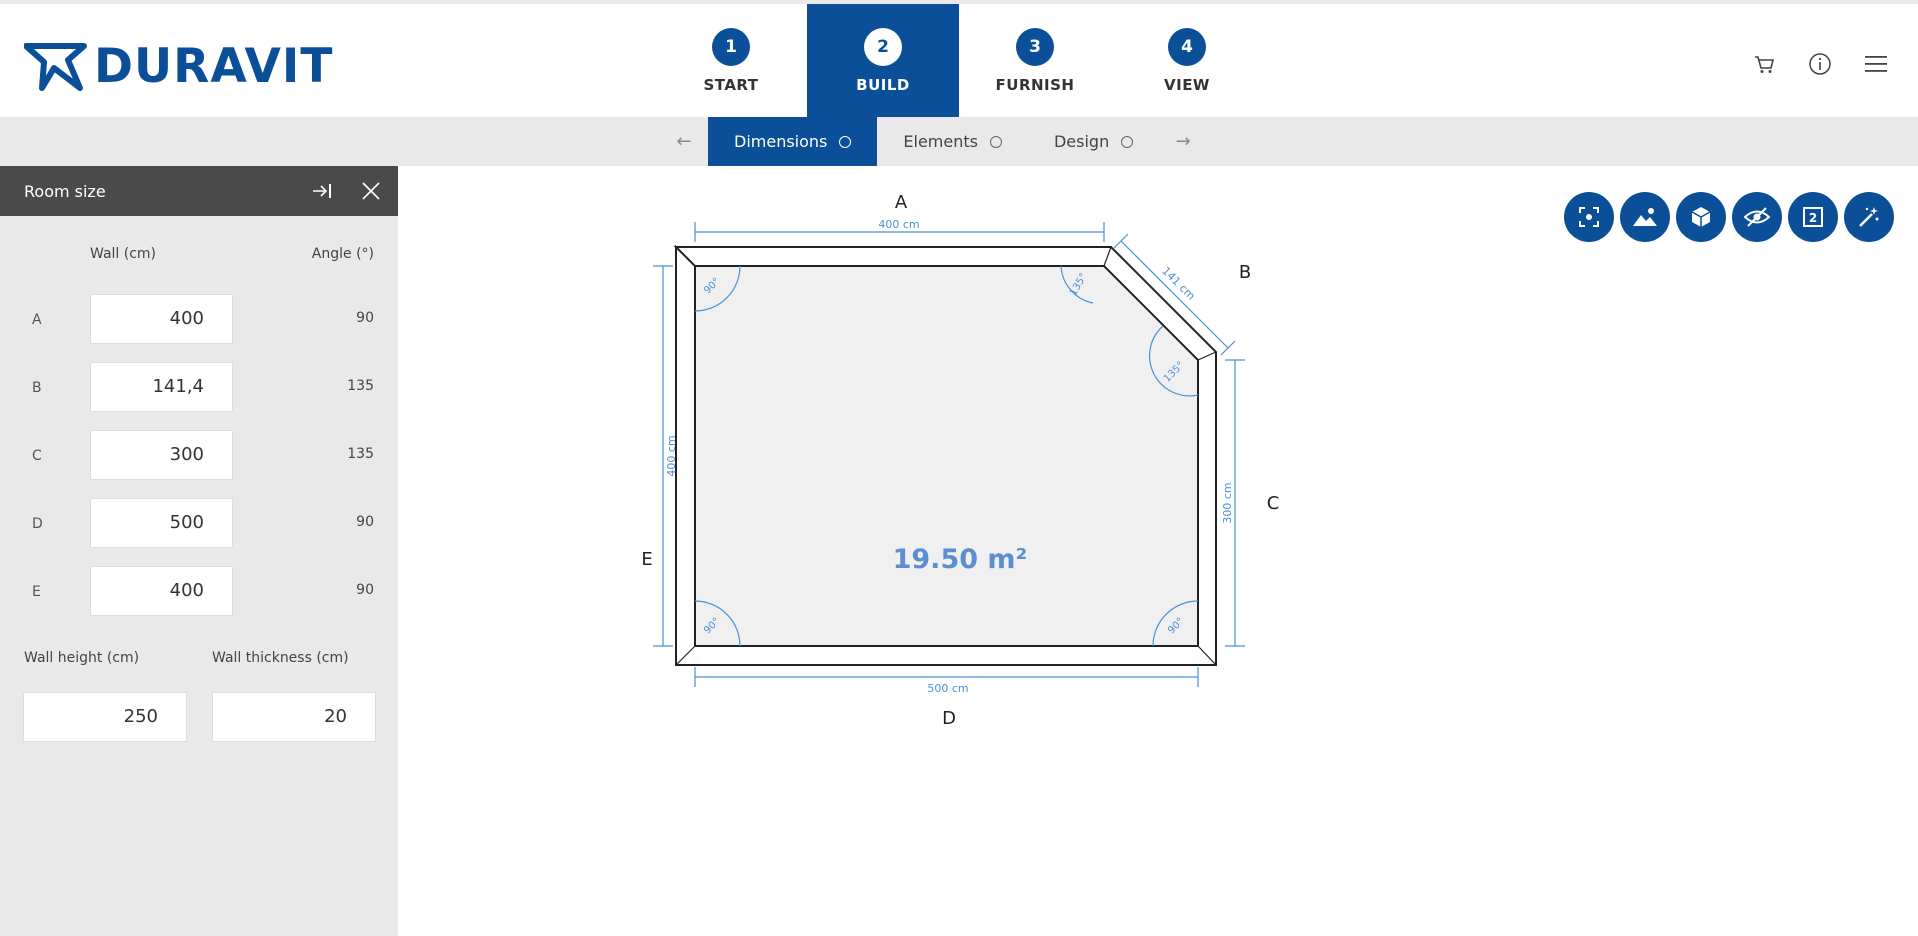 The width and height of the screenshot is (1918, 936). I want to click on room-floor, so click(946, 456).